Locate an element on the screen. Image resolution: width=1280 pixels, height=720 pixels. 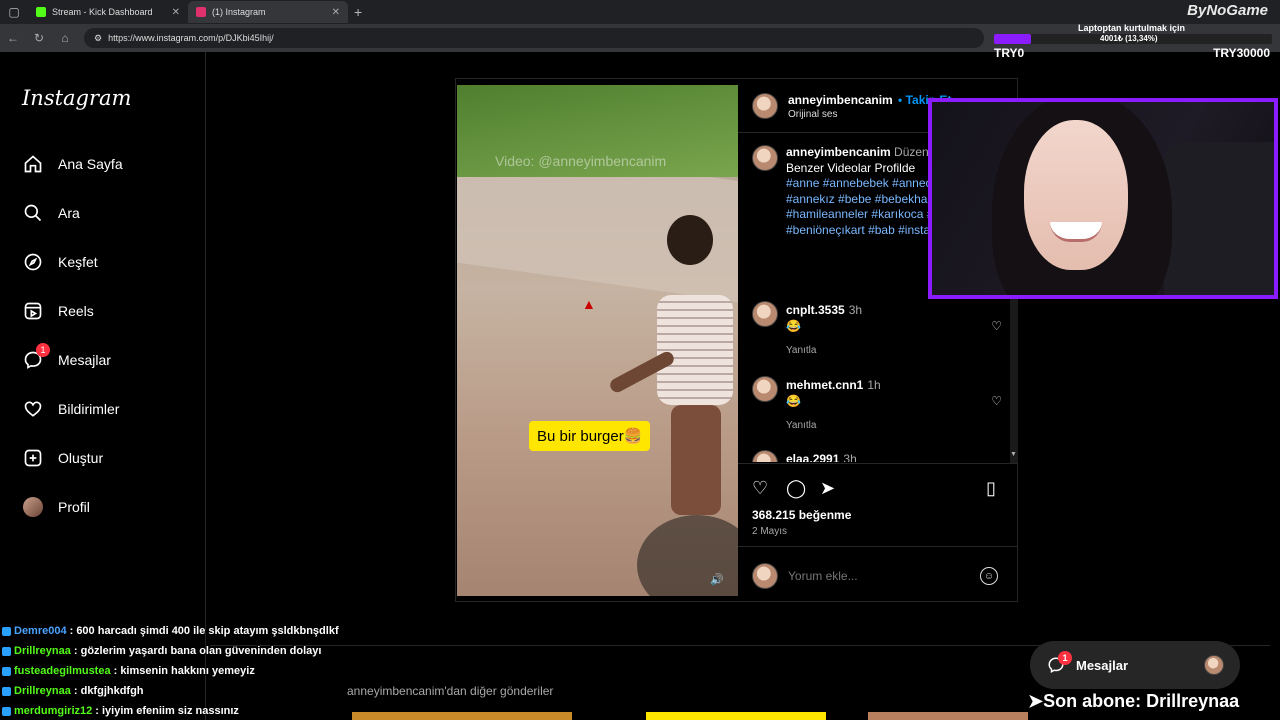
comment-composer: ☺ is located at coordinates (878, 574).